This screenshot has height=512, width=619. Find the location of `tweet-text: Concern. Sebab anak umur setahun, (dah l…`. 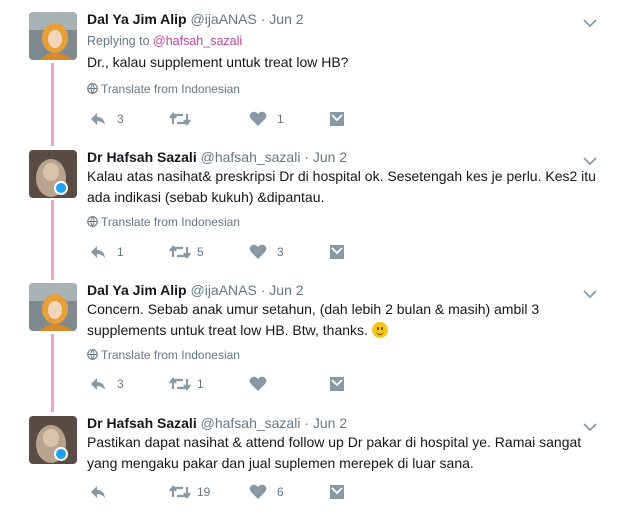

tweet-text: Concern. Sebab anak umur setahun, (dah l… is located at coordinates (342, 320).